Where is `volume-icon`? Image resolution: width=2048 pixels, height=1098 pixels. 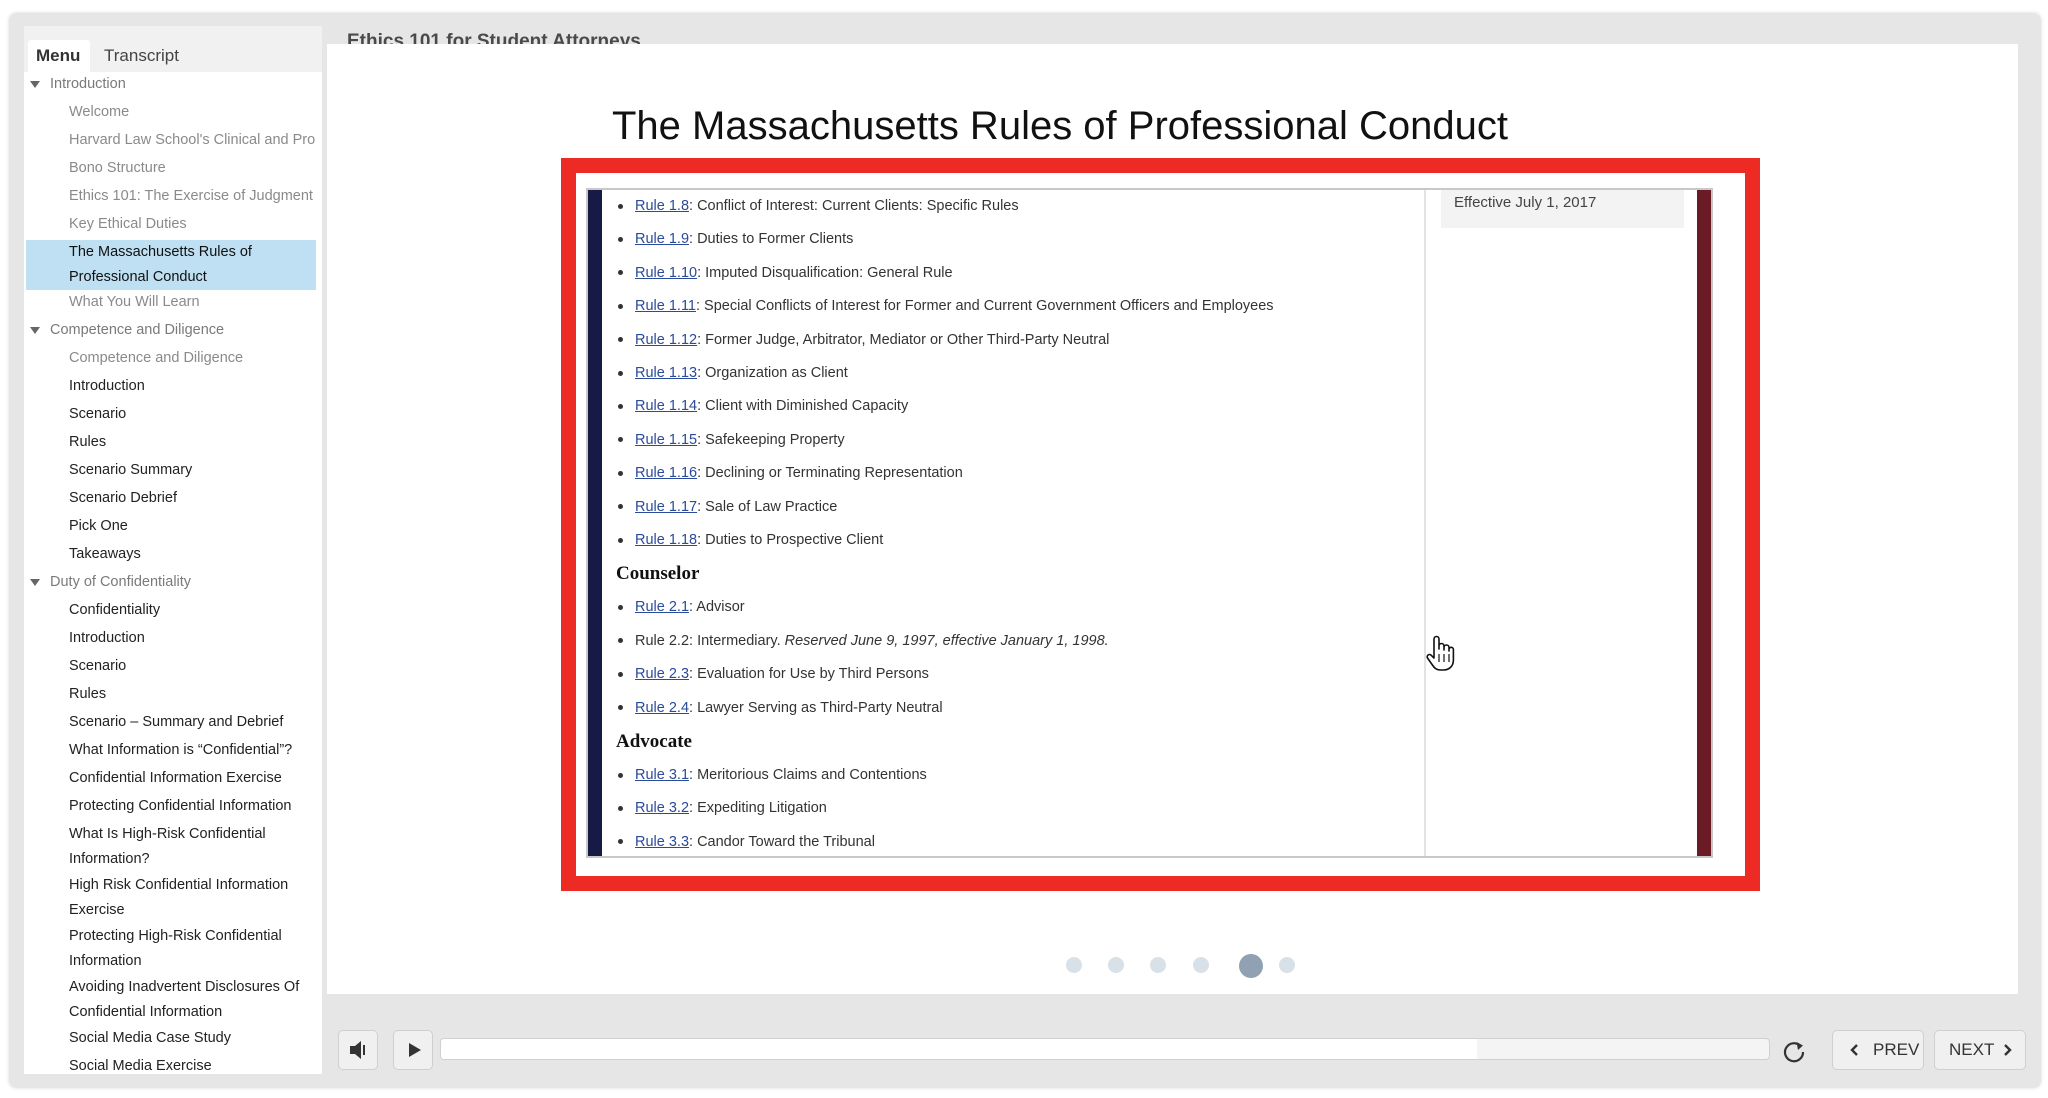
volume-icon is located at coordinates (357, 1050).